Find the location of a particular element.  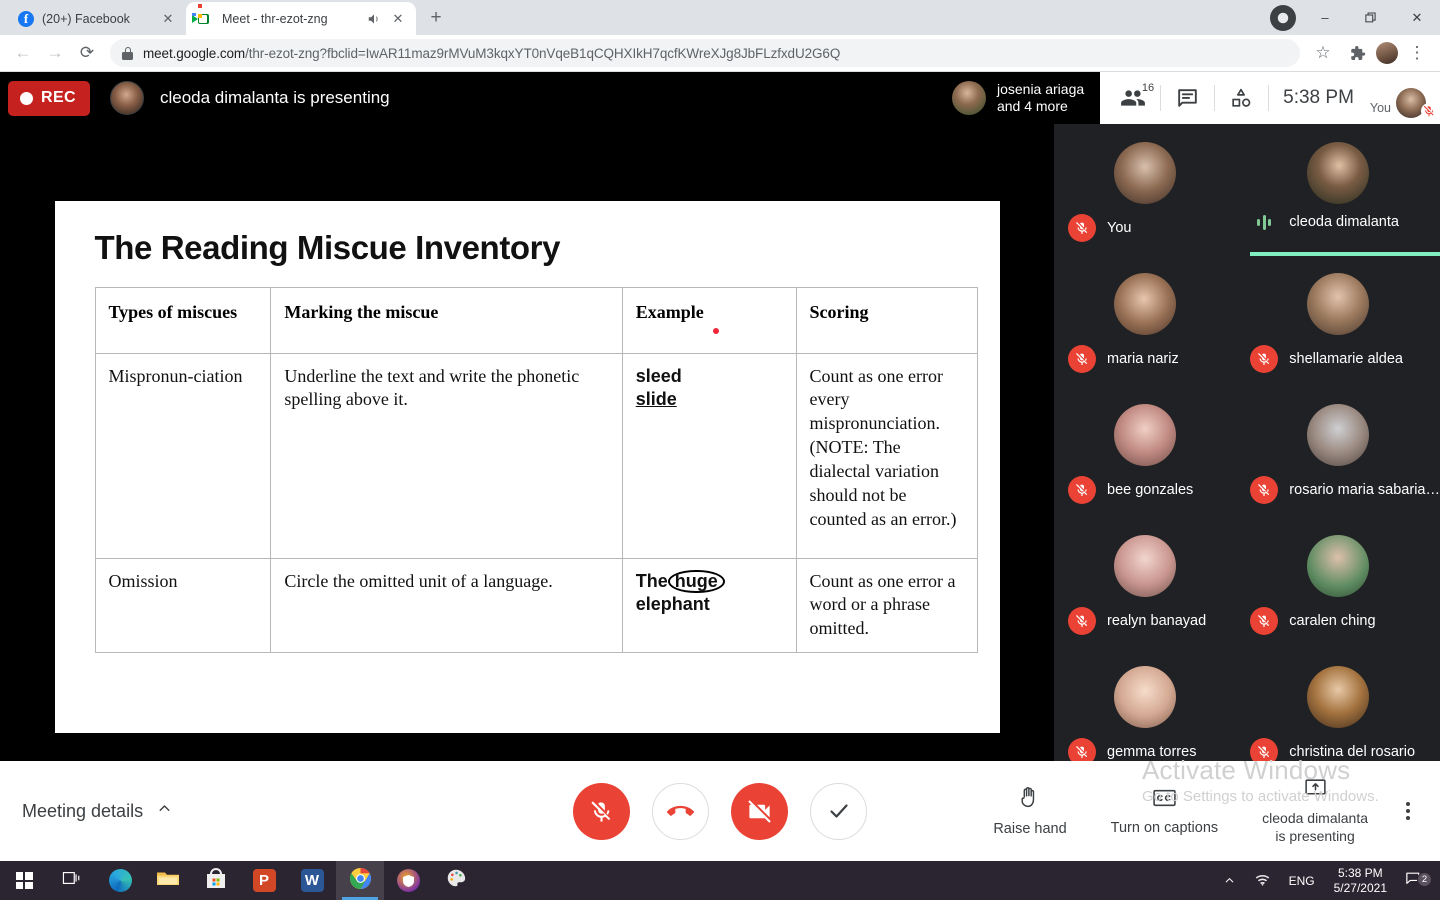

turn-on-captions-button: Turn on captions is located at coordinates (1164, 811).